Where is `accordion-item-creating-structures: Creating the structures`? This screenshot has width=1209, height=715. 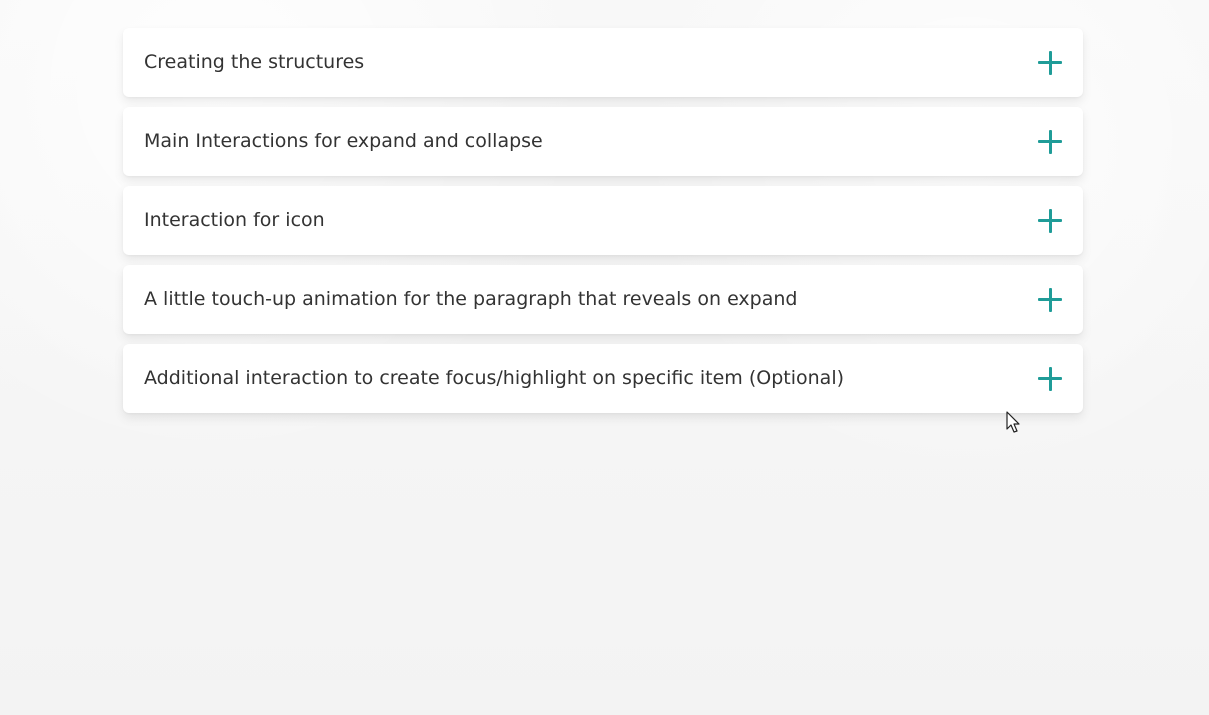
accordion-item-creating-structures: Creating the structures is located at coordinates (603, 62).